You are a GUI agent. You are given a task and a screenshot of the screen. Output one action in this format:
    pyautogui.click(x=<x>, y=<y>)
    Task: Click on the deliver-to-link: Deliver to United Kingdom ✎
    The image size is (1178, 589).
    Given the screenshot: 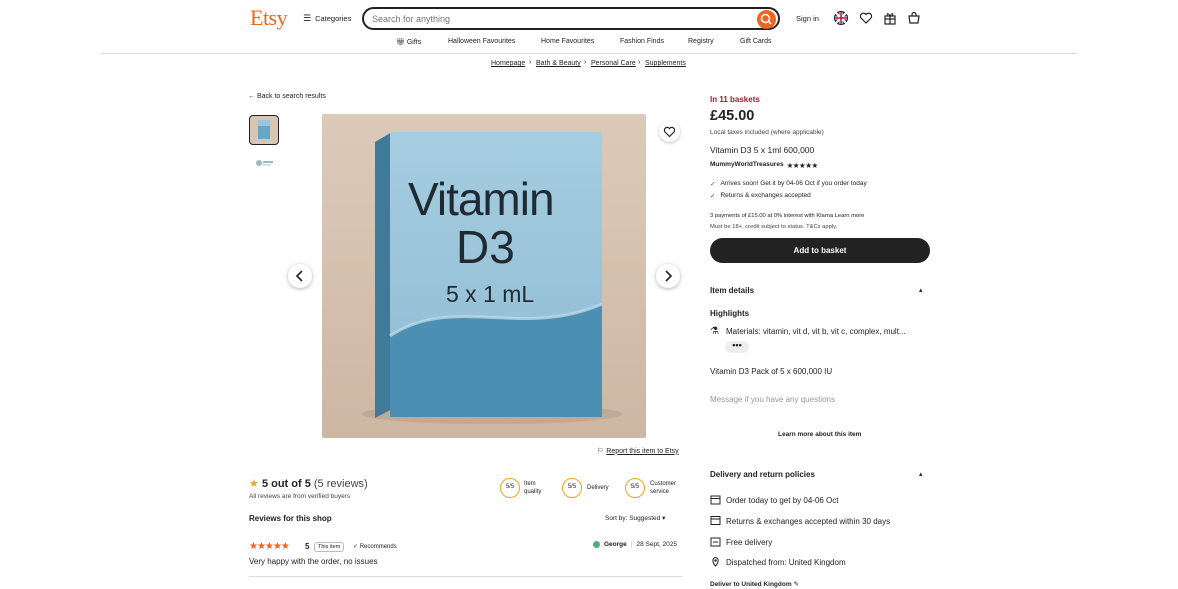 What is the action you would take?
    pyautogui.click(x=754, y=584)
    